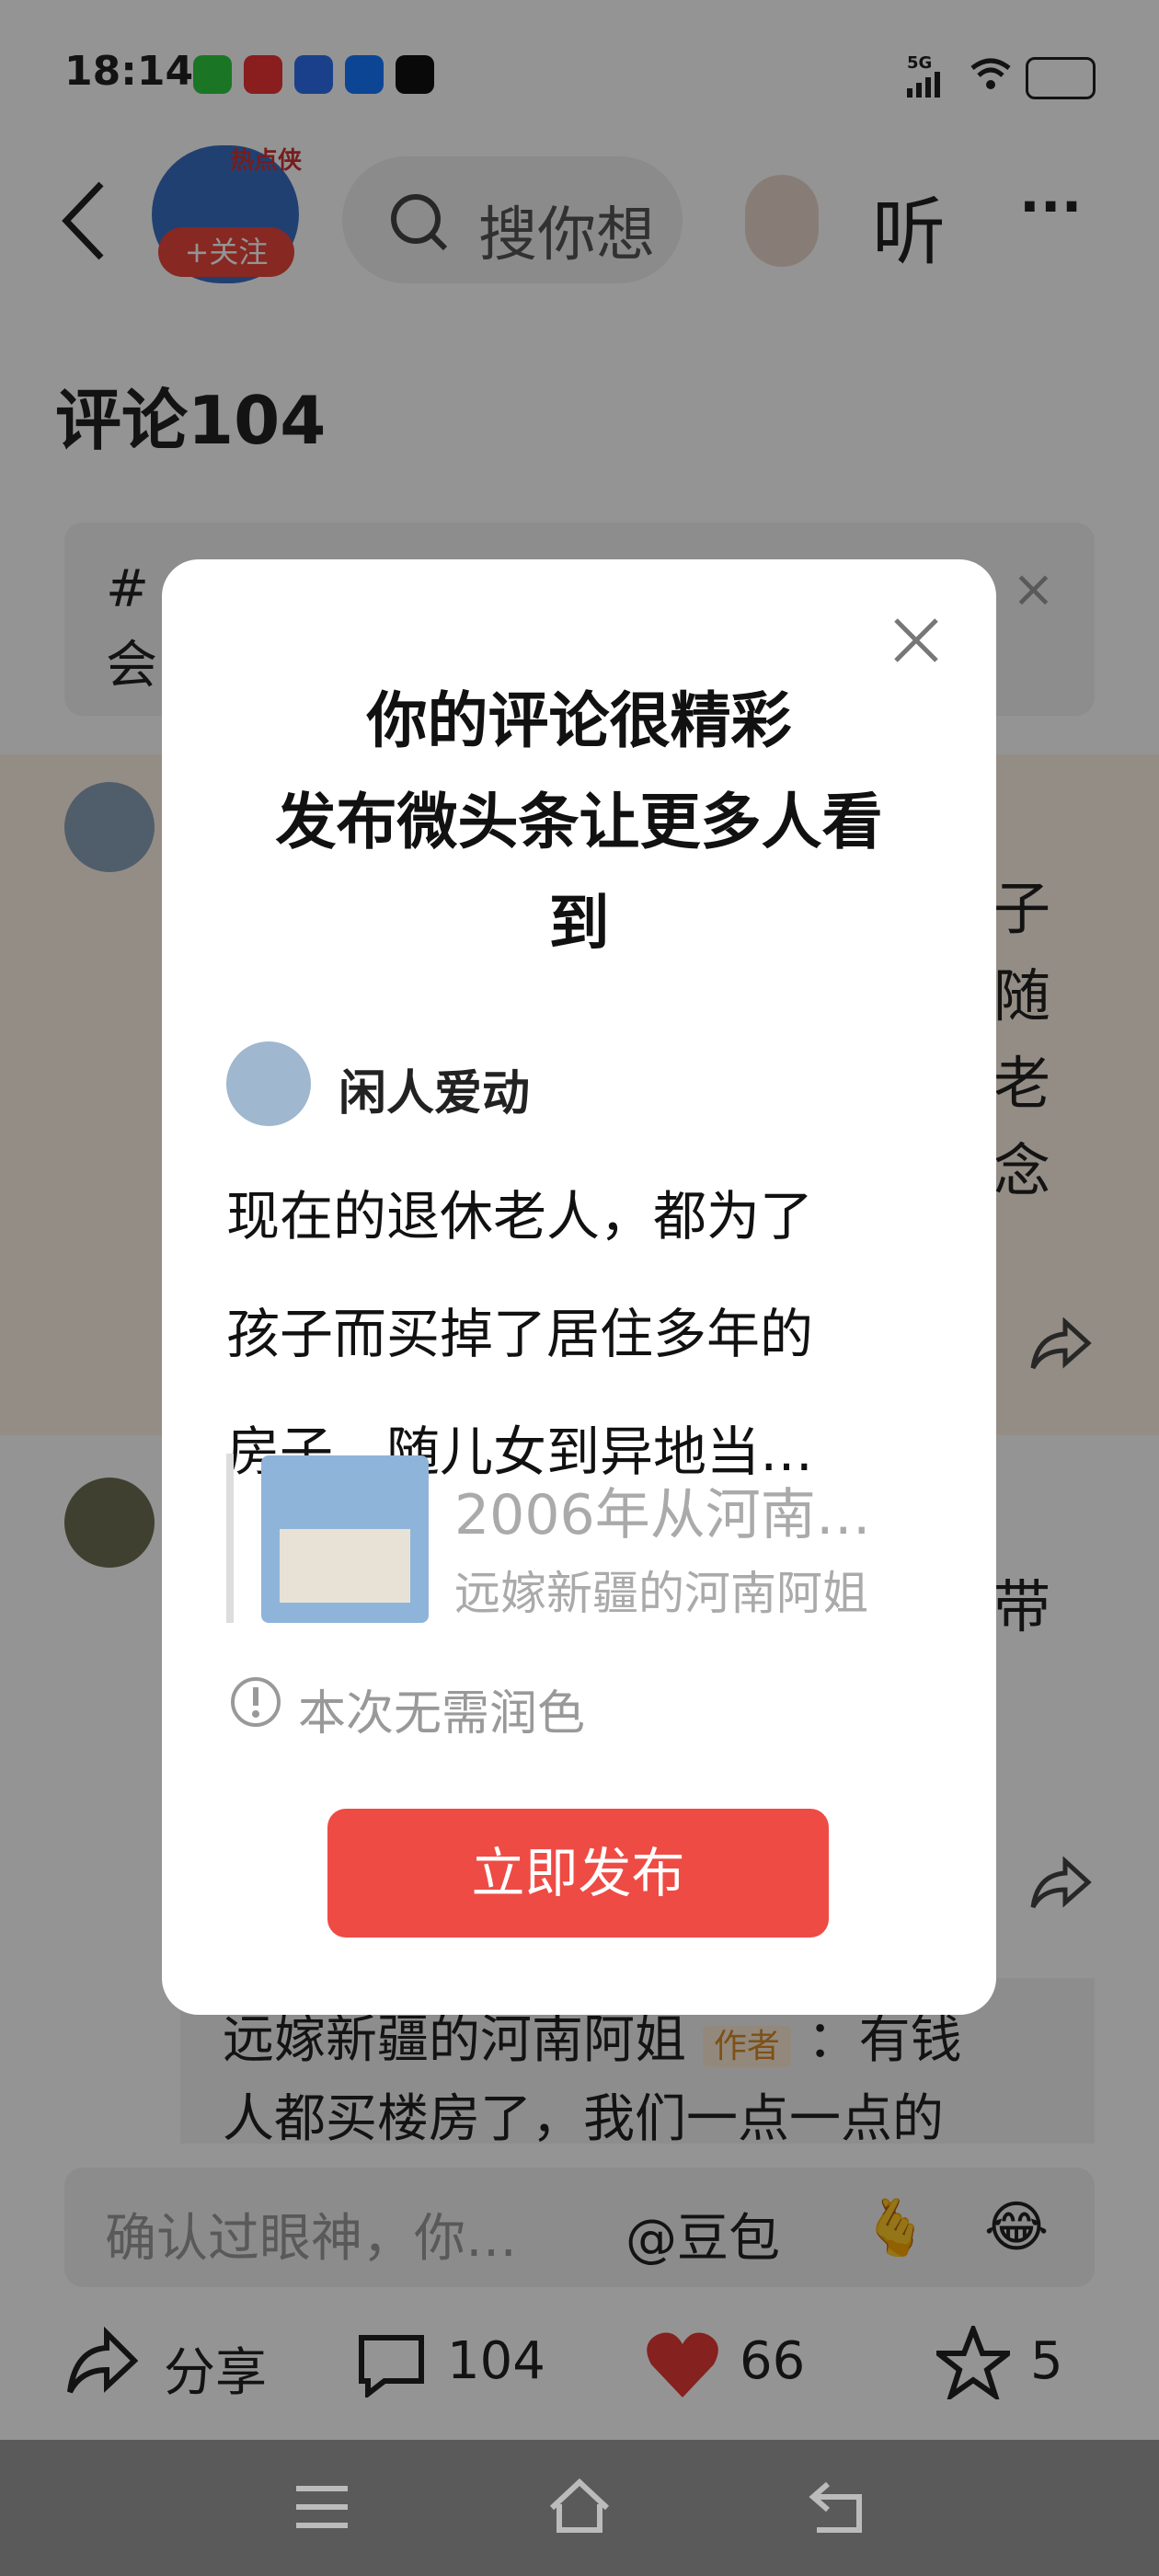 The height and width of the screenshot is (2576, 1159). What do you see at coordinates (442, 1714) in the screenshot?
I see `notice-text: 本次无需润色` at bounding box center [442, 1714].